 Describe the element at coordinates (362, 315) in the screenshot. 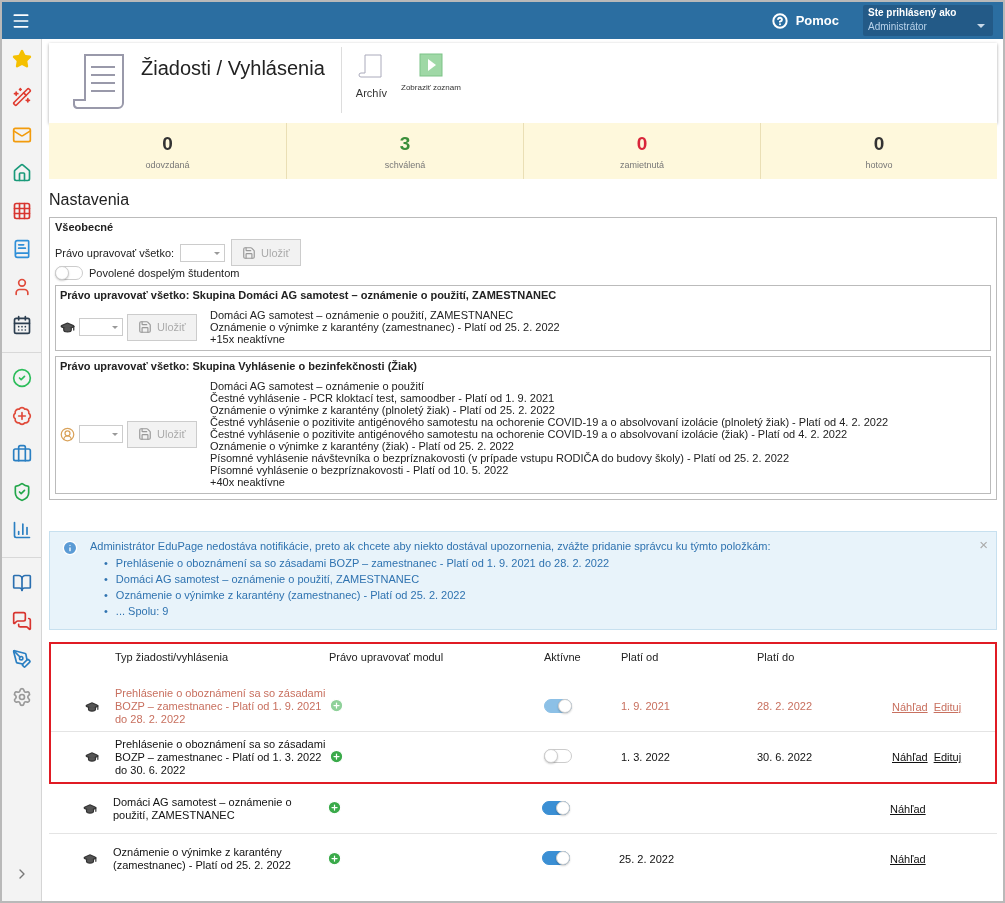

I see `group-item: Domáci AG samotest – oznámenie o použití, ZAMESTNANEC` at that location.